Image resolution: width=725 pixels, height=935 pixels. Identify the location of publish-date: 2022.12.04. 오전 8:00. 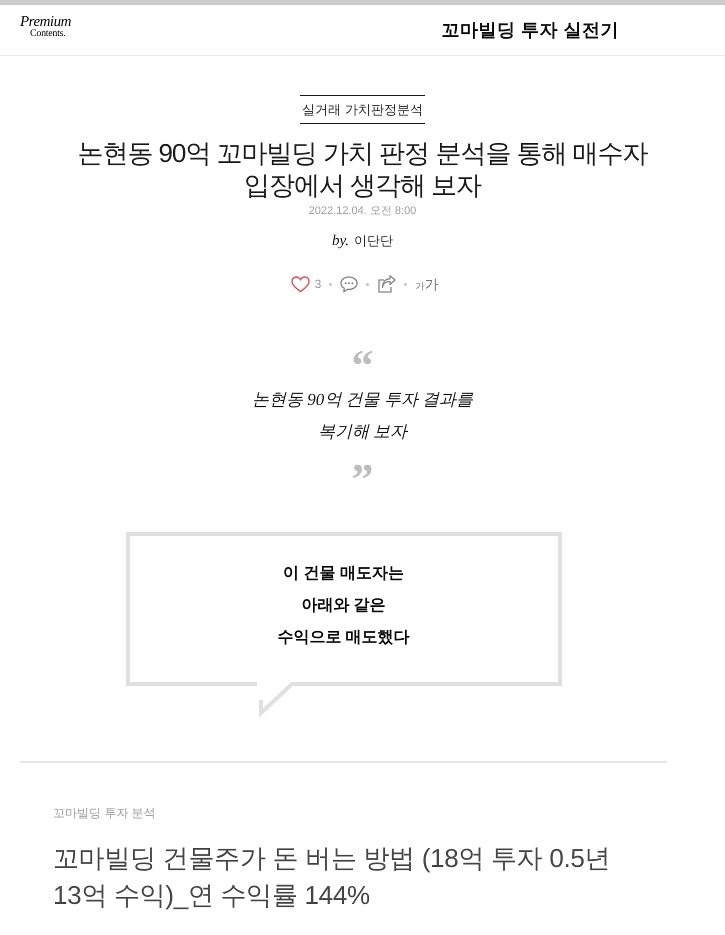
(362, 211).